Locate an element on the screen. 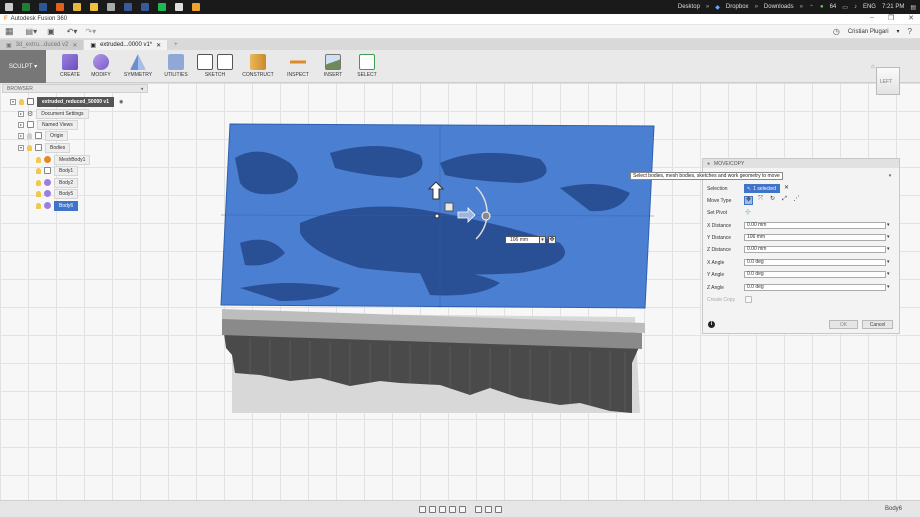  look-at-icon is located at coordinates (432, 509).